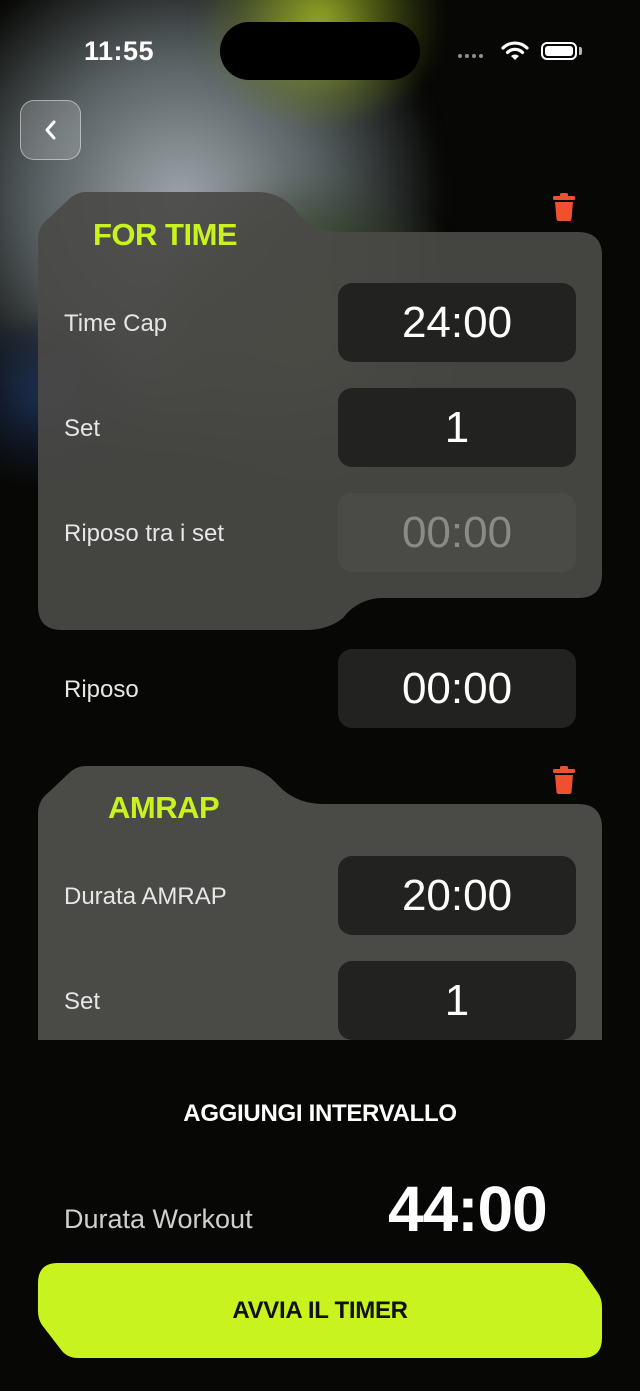 This screenshot has height=1391, width=640. I want to click on add-interval-button: AGGIUNGI INTERVALLO, so click(320, 1114).